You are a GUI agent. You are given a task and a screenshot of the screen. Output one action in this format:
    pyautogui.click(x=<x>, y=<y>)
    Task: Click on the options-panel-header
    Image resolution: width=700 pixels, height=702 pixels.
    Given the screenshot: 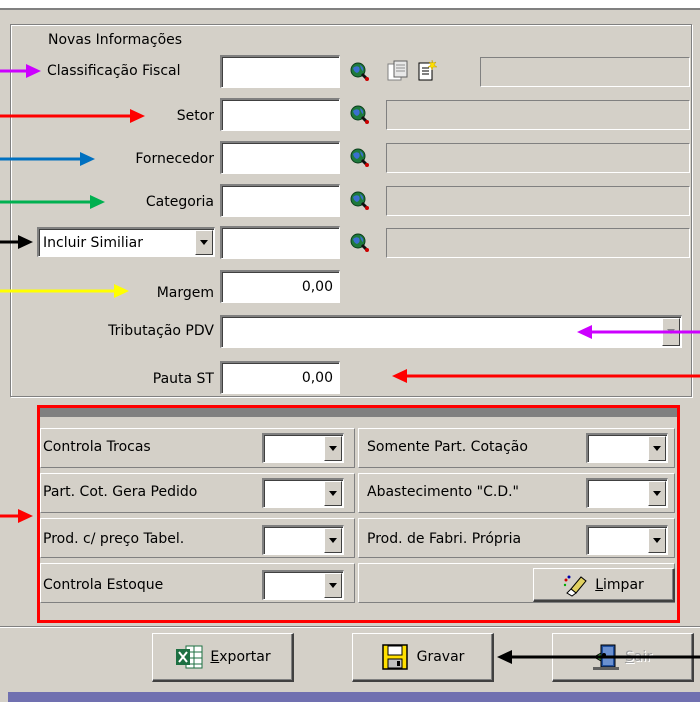 What is the action you would take?
    pyautogui.click(x=358, y=412)
    